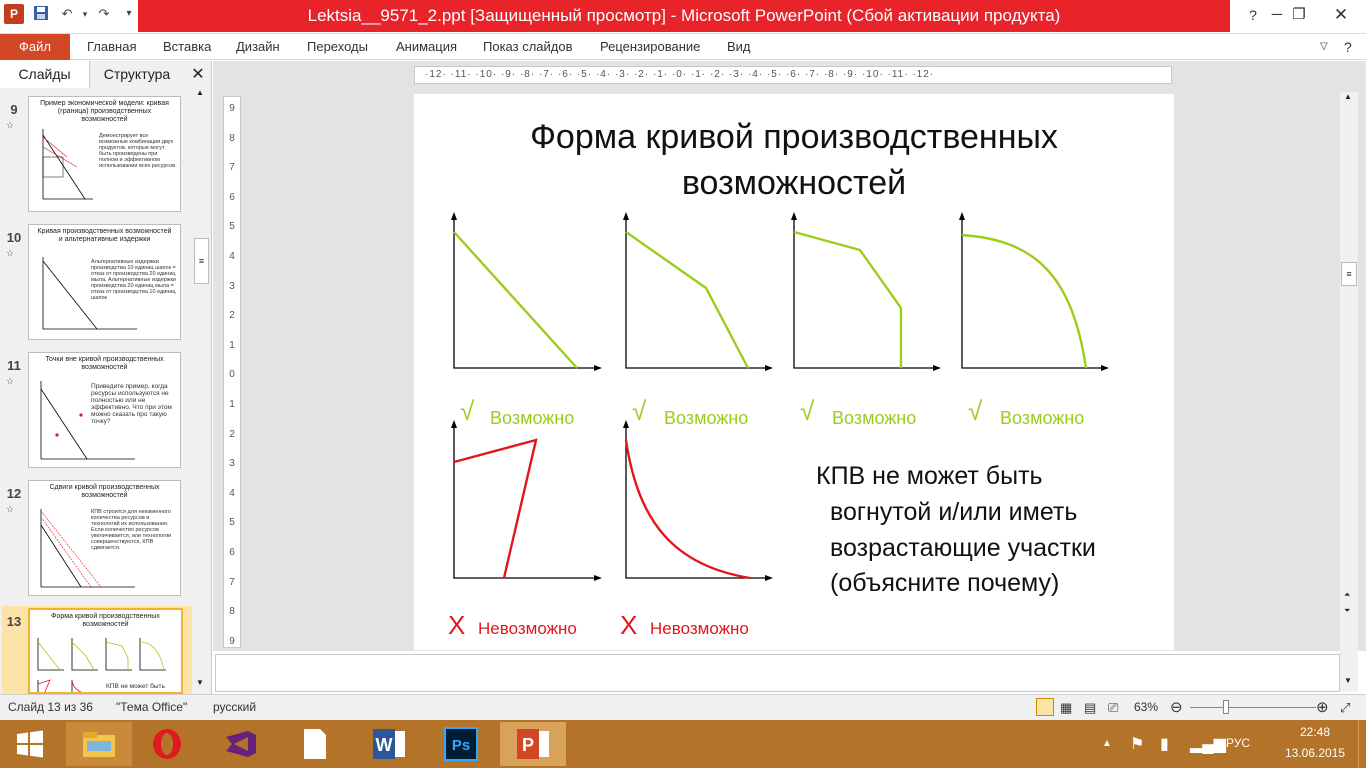 The width and height of the screenshot is (1366, 776). I want to click on tab-slides: Слайды, so click(45, 74).